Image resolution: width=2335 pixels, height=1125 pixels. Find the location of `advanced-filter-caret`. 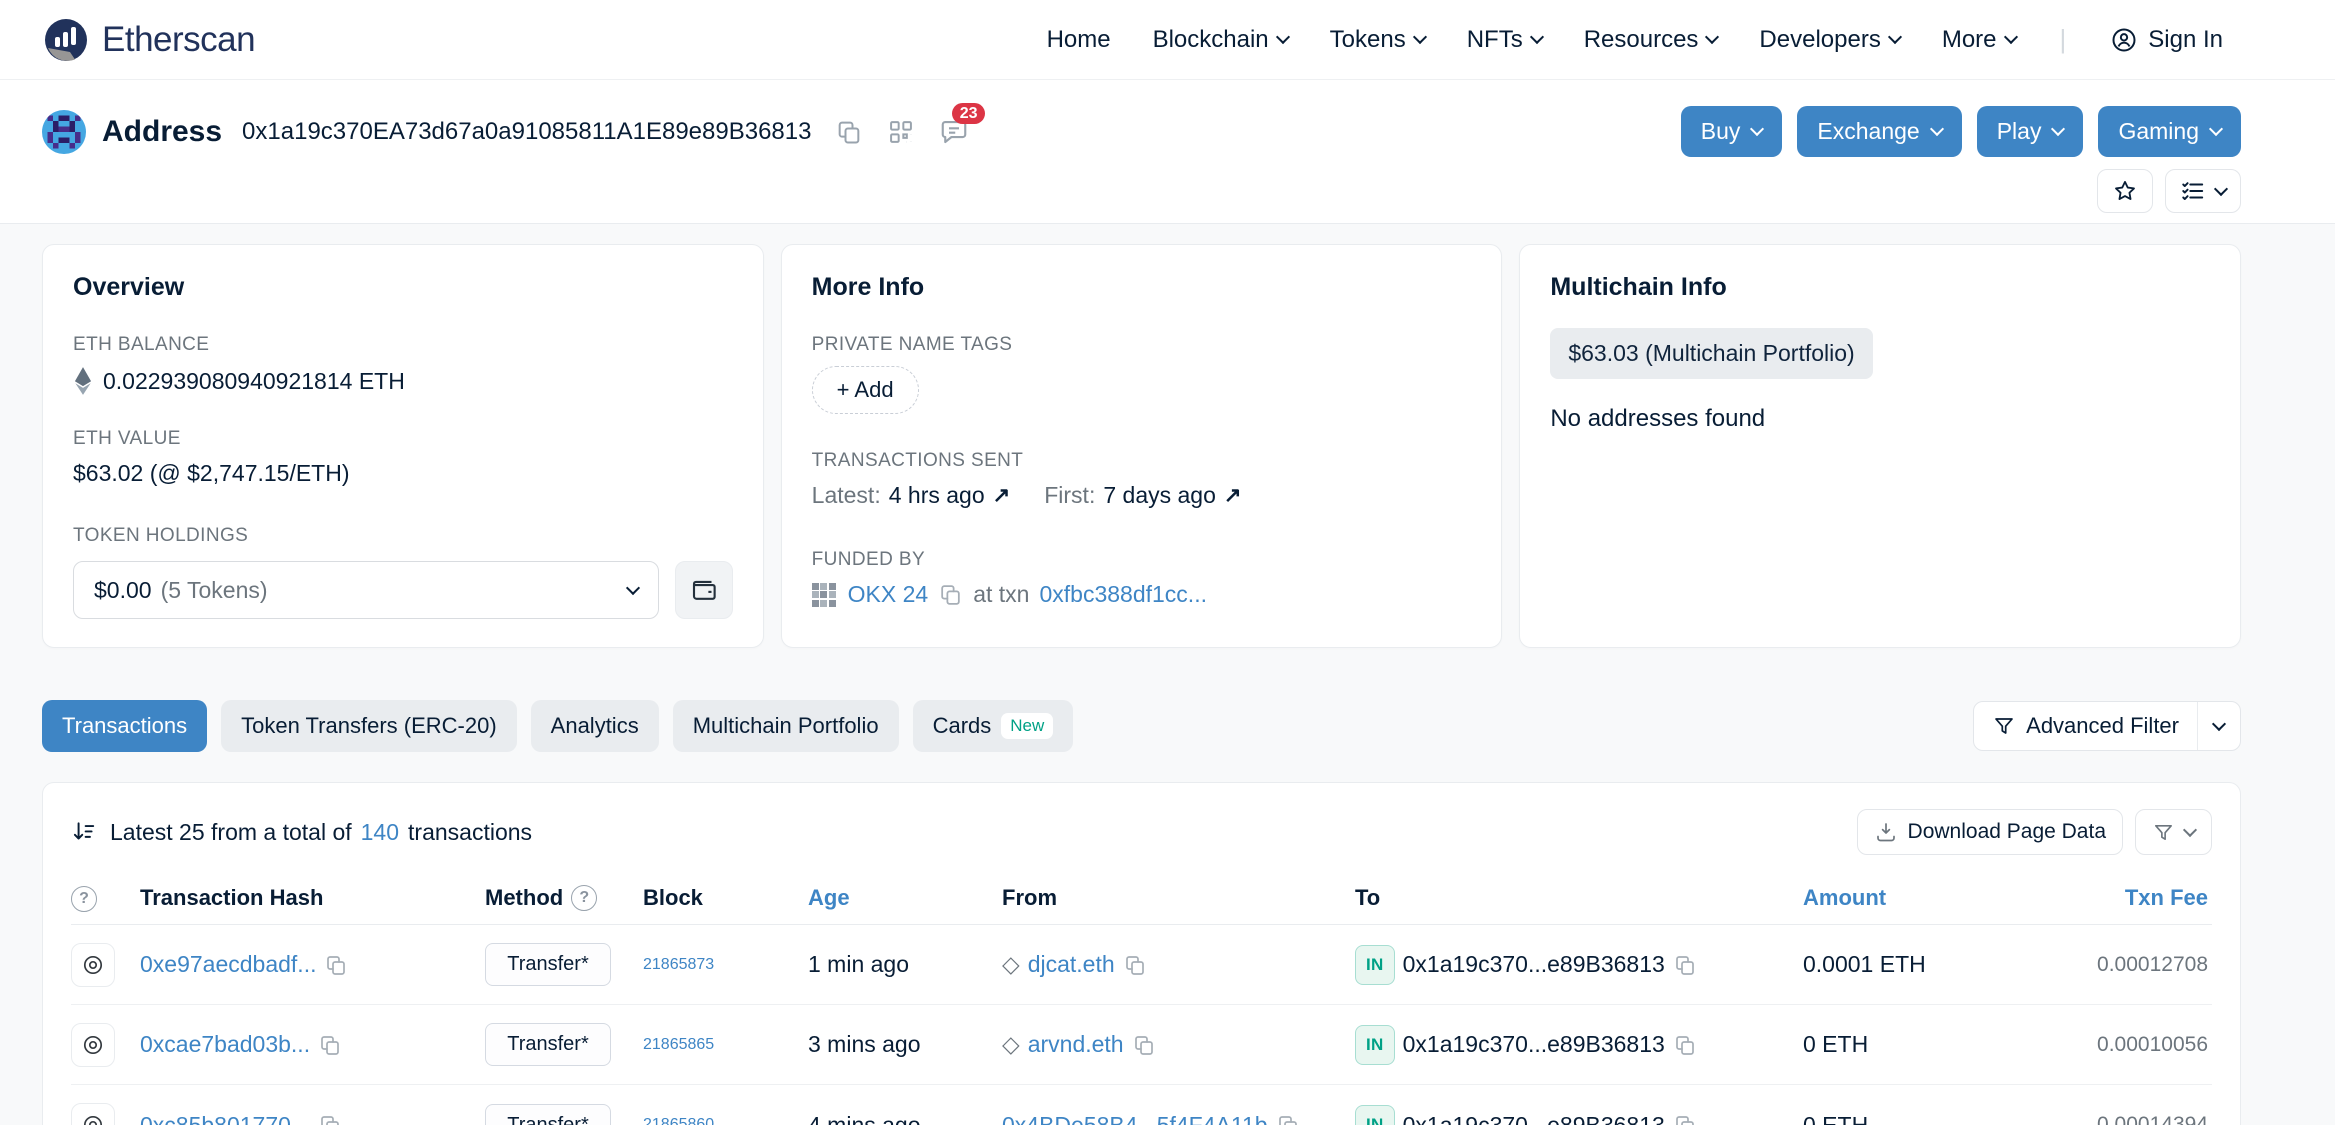

advanced-filter-caret is located at coordinates (2218, 726).